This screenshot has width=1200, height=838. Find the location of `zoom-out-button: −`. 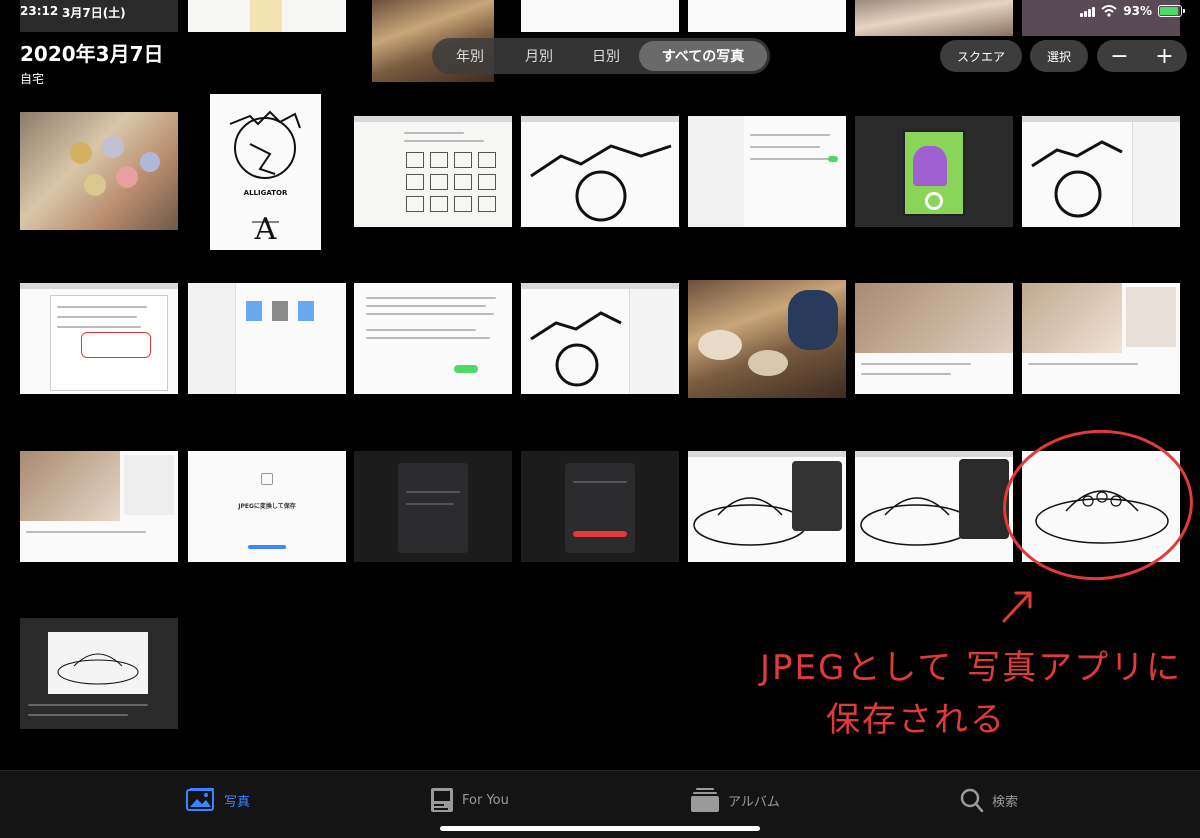

zoom-out-button: − is located at coordinates (1119, 56).